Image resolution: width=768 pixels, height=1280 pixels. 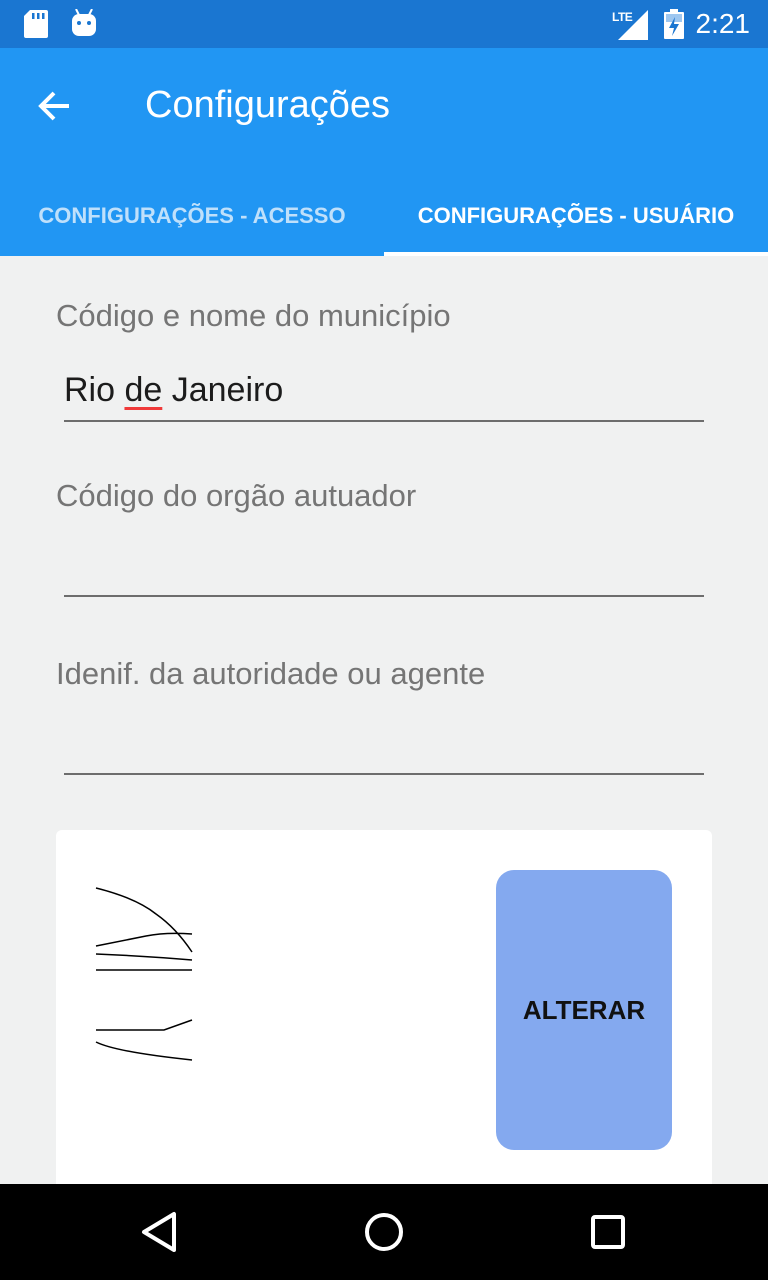 What do you see at coordinates (384, 744) in the screenshot?
I see `agente-input` at bounding box center [384, 744].